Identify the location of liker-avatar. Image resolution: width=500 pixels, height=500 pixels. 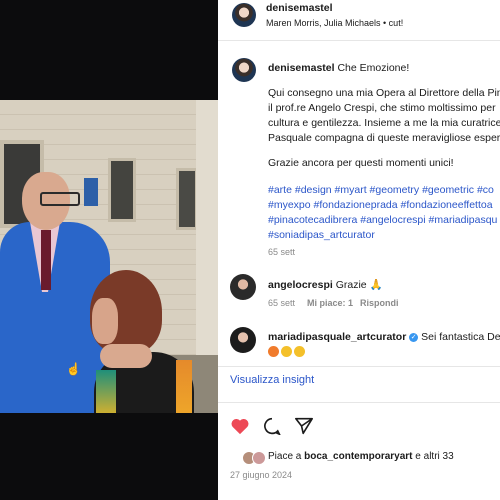
(259, 458).